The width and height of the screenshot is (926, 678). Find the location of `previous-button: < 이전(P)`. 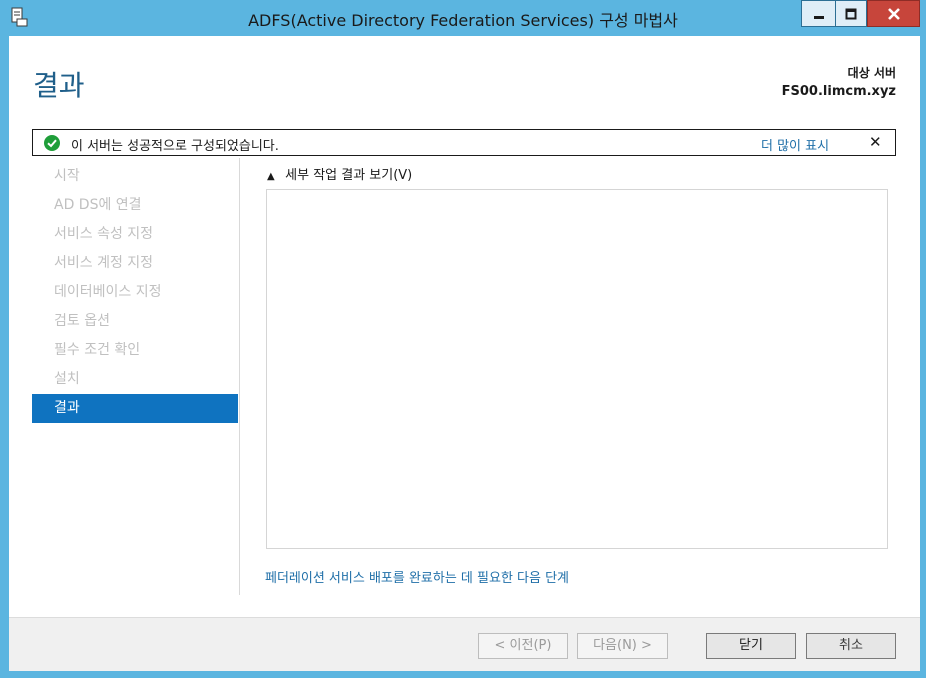

previous-button: < 이전(P) is located at coordinates (523, 646).